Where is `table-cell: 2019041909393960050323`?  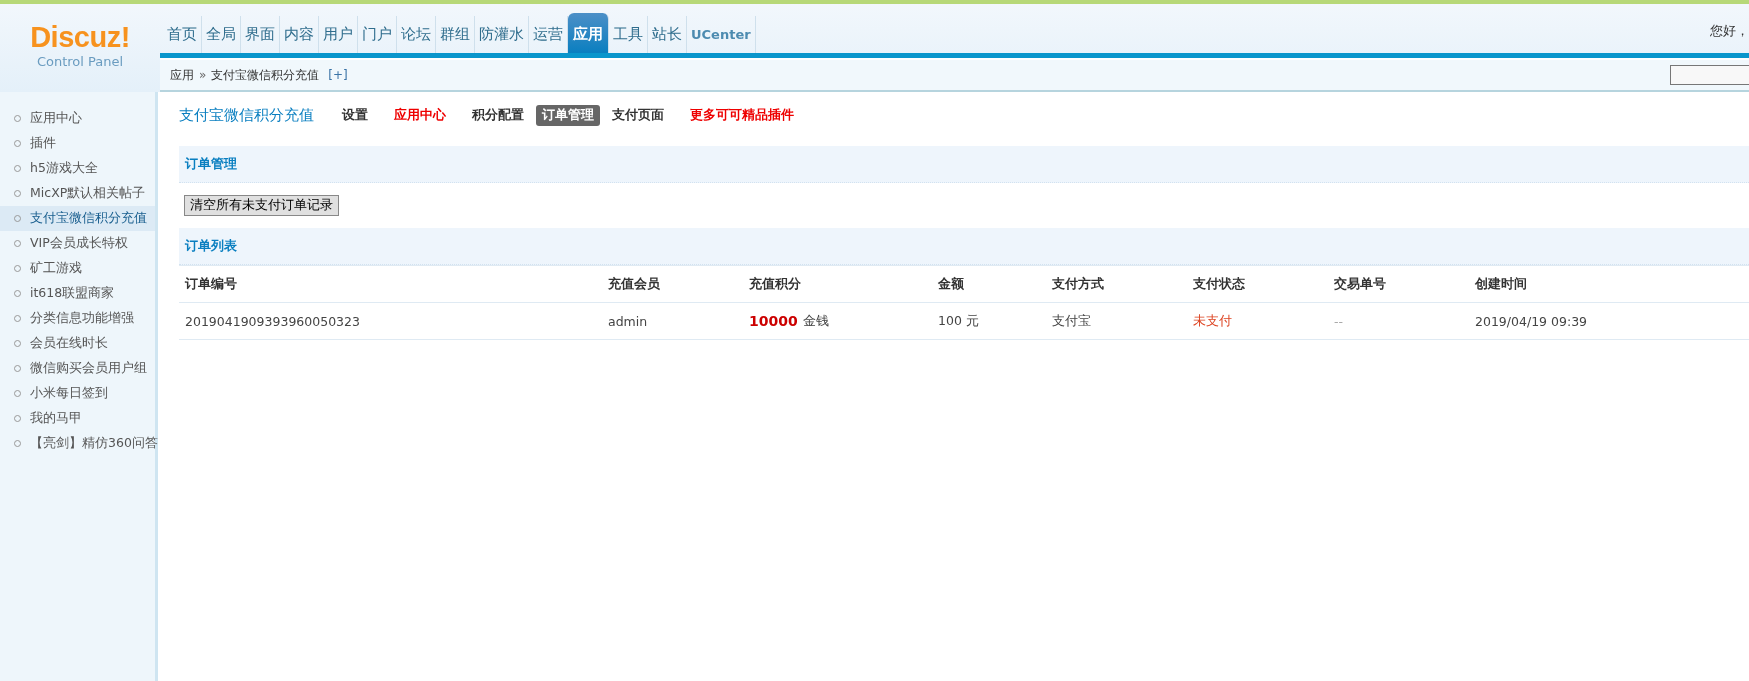
table-cell: 2019041909393960050323 is located at coordinates (272, 321).